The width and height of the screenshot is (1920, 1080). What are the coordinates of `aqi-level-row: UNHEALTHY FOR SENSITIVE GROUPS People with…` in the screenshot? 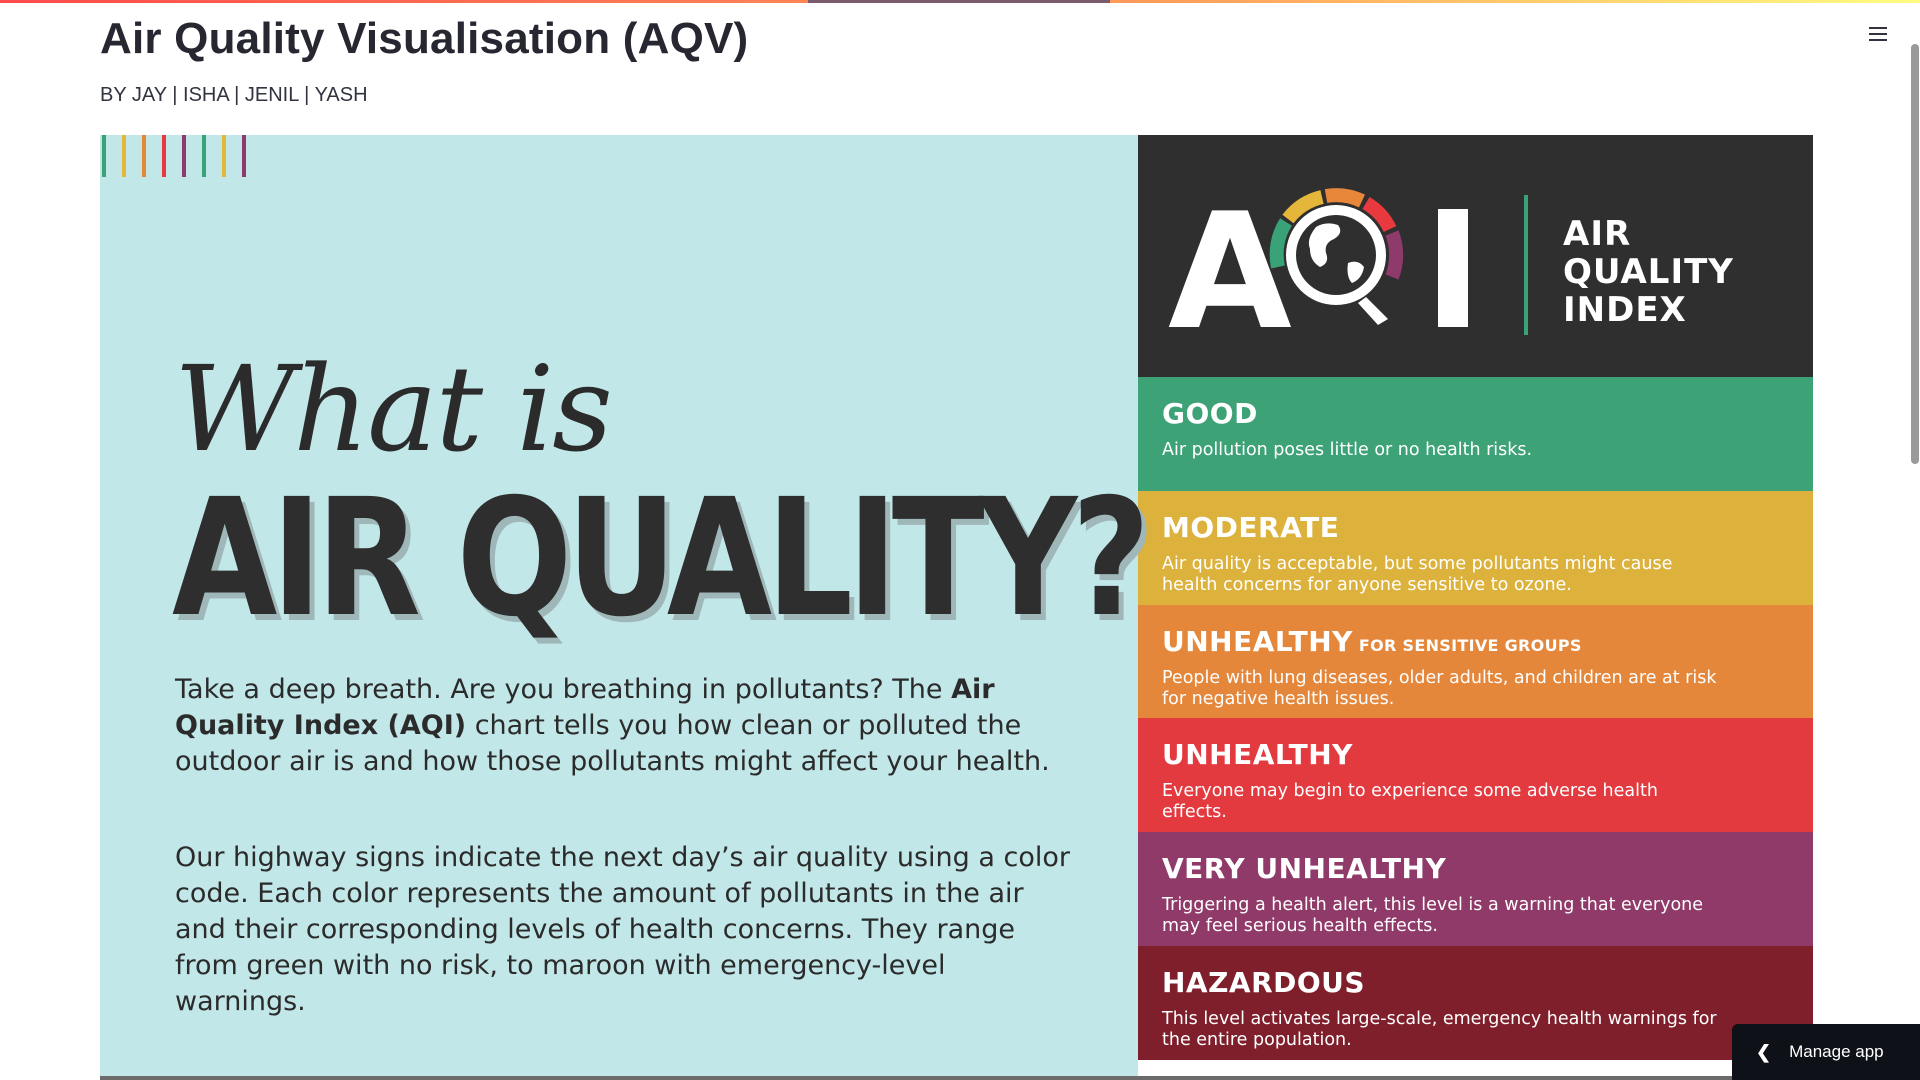 It's located at (1475, 661).